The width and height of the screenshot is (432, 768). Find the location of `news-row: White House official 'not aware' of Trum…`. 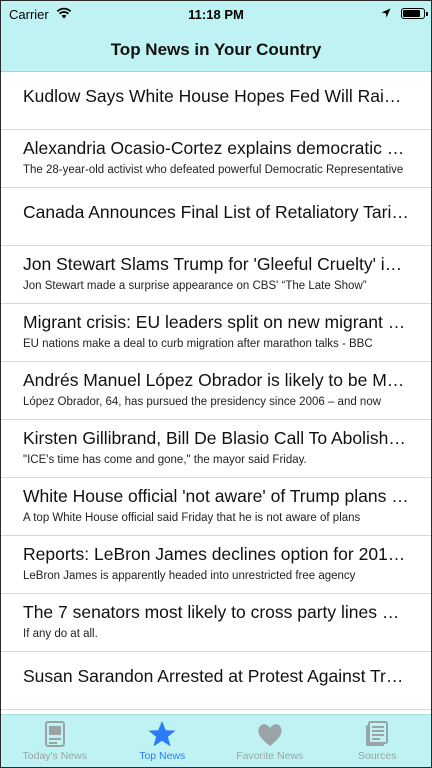

news-row: White House official 'not aware' of Trum… is located at coordinates (216, 507).